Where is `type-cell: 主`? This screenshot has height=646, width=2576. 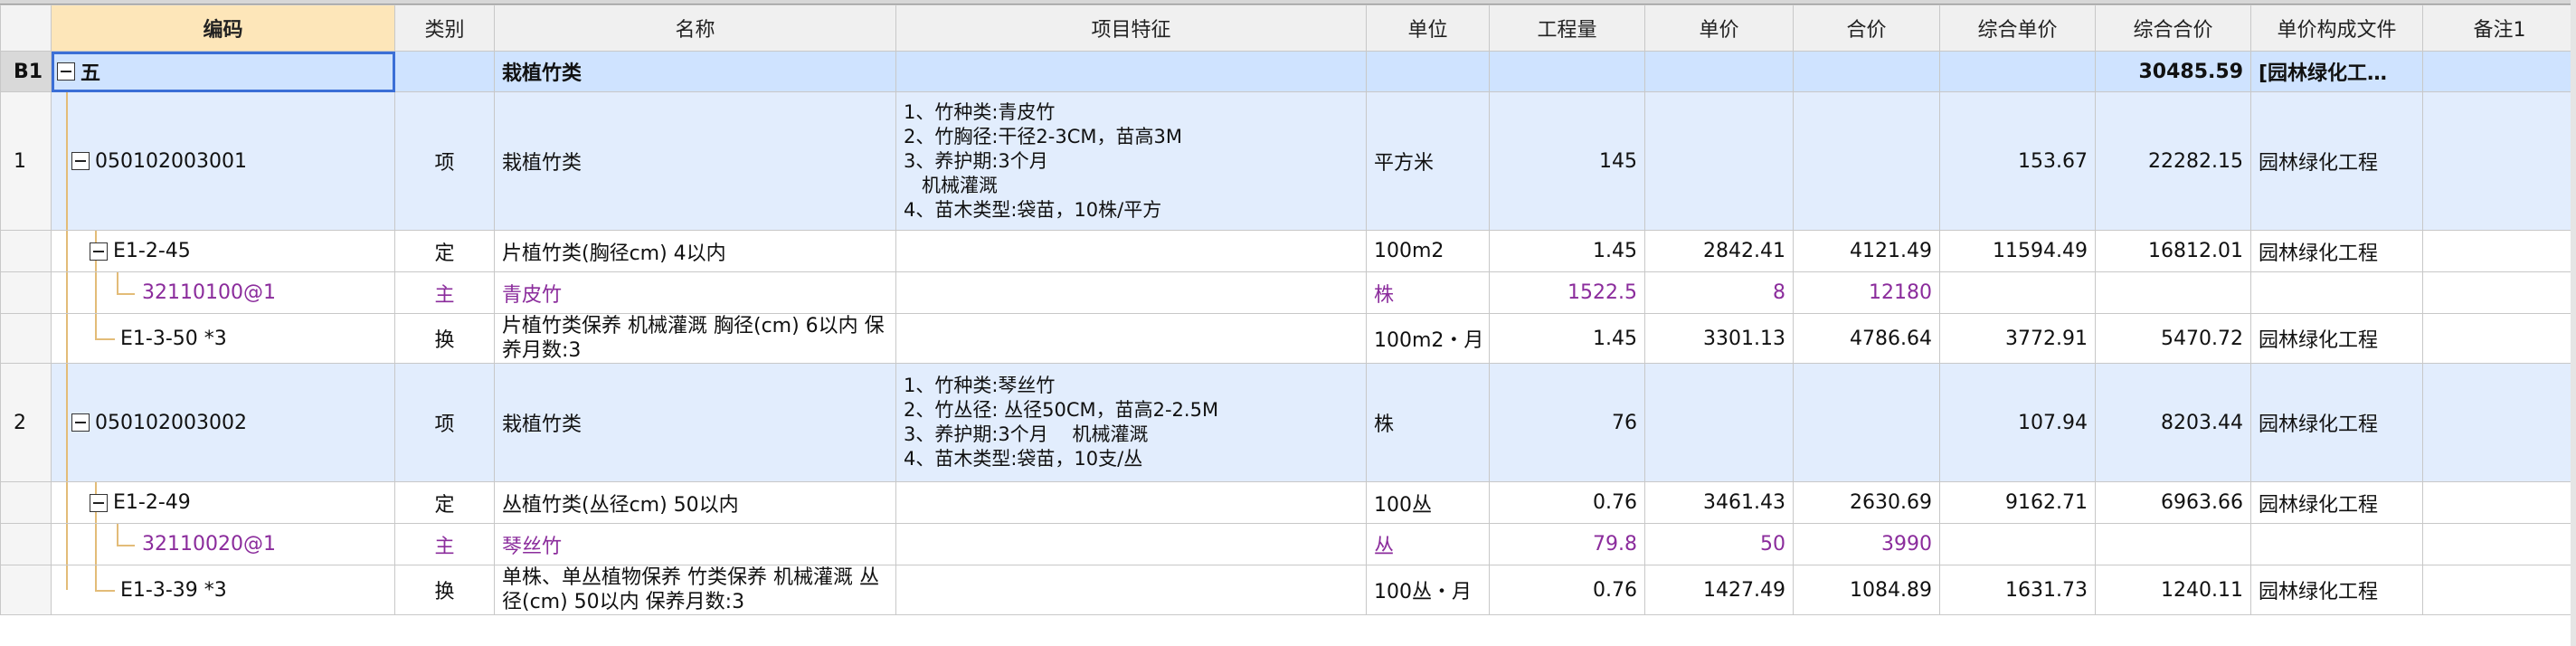
type-cell: 主 is located at coordinates (444, 544).